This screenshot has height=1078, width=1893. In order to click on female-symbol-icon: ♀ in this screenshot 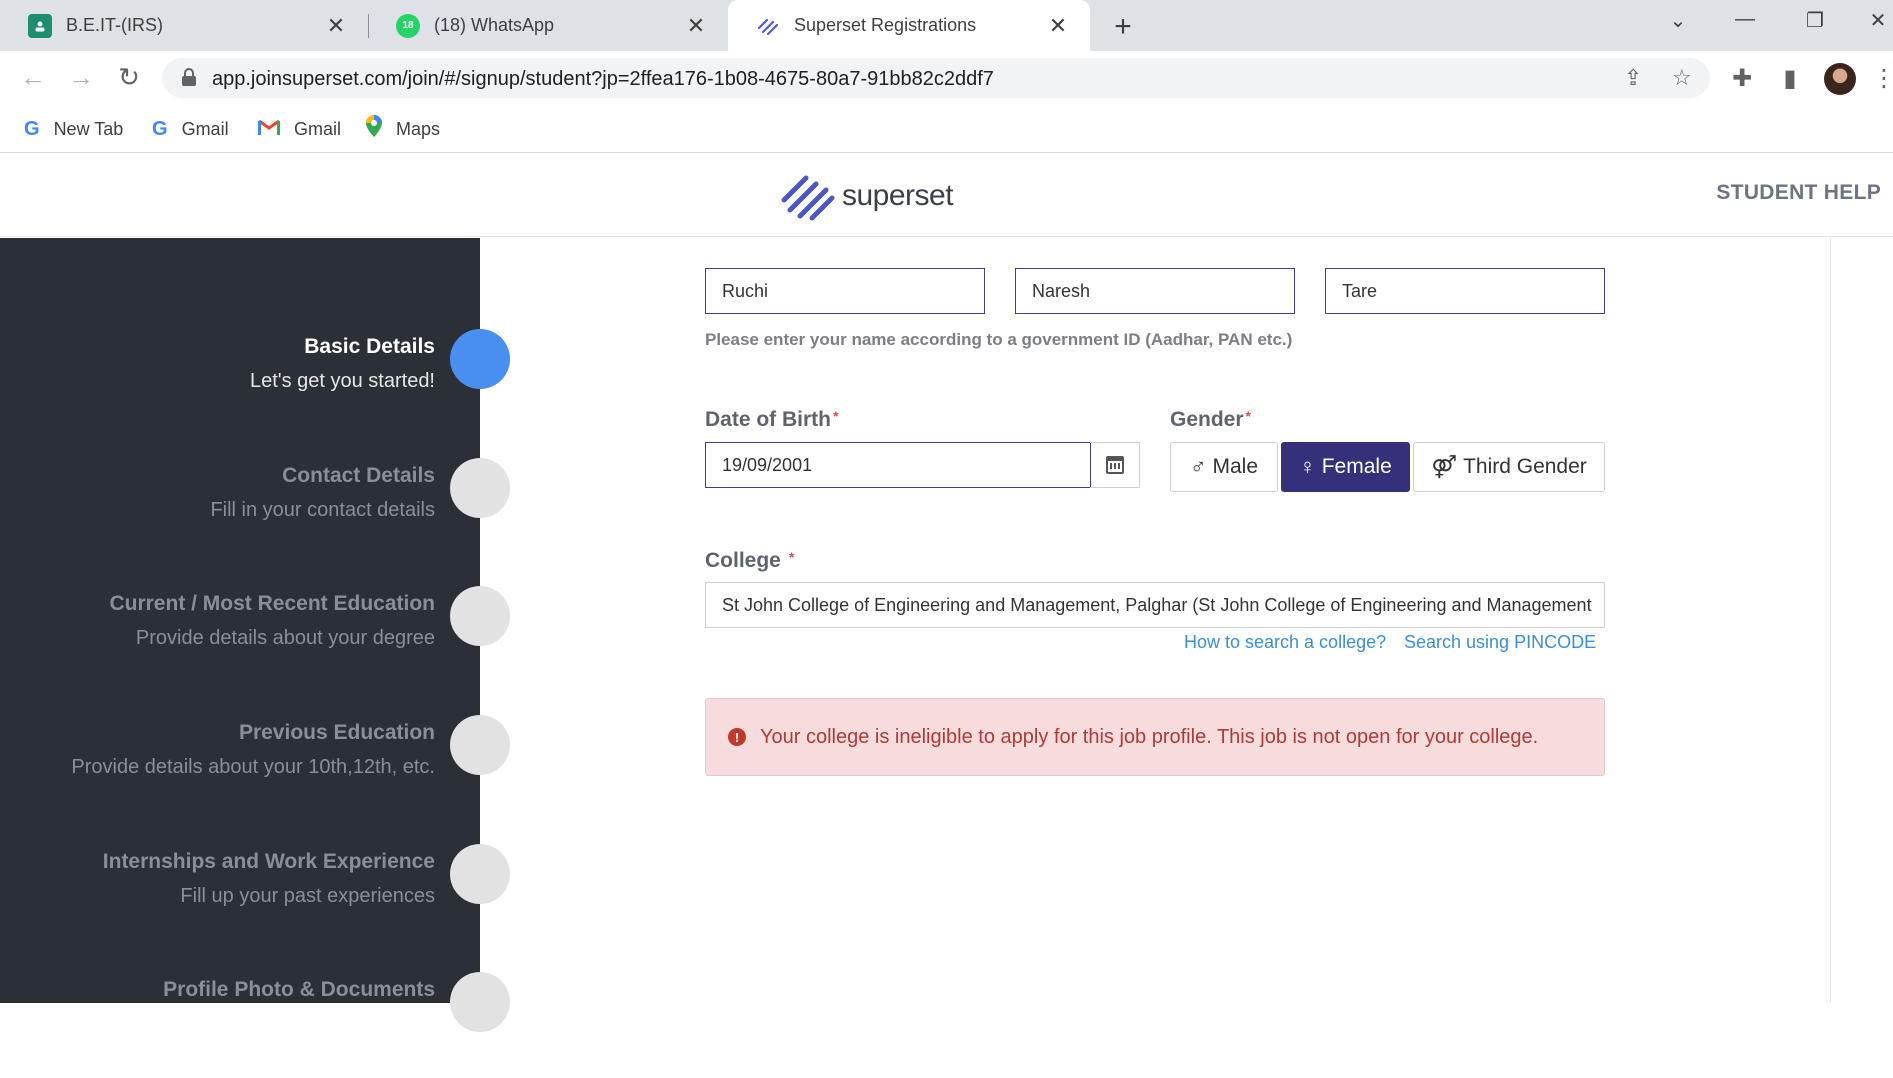, I will do `click(1307, 466)`.